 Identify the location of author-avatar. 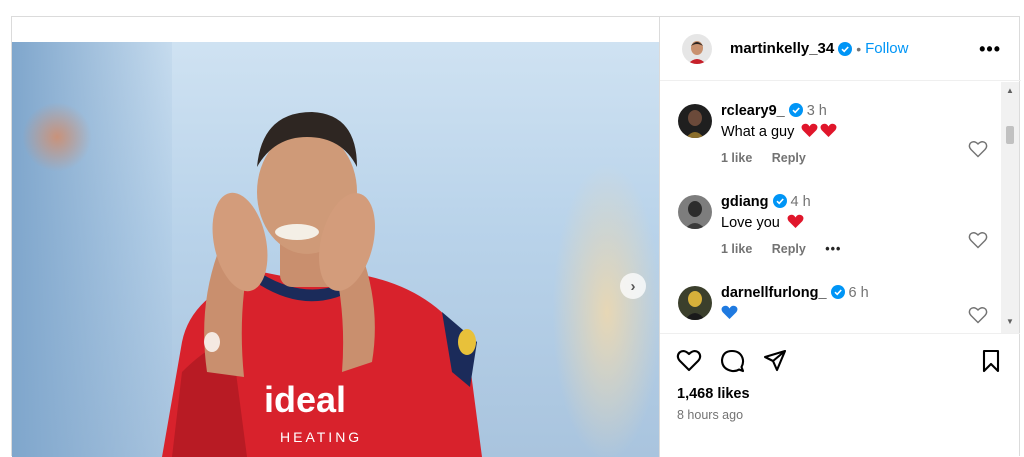
(697, 48).